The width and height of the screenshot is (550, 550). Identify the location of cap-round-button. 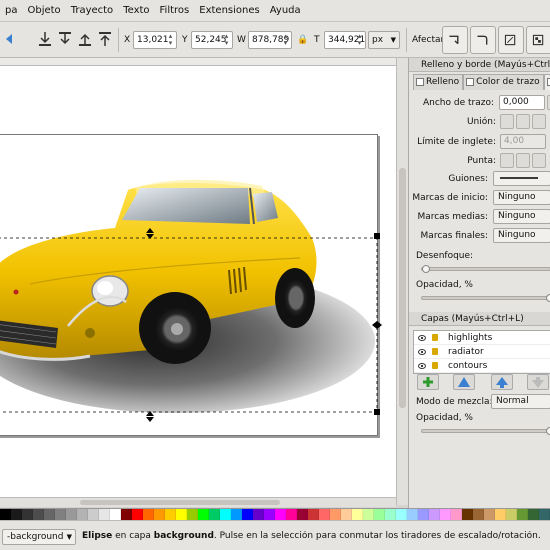
(523, 160).